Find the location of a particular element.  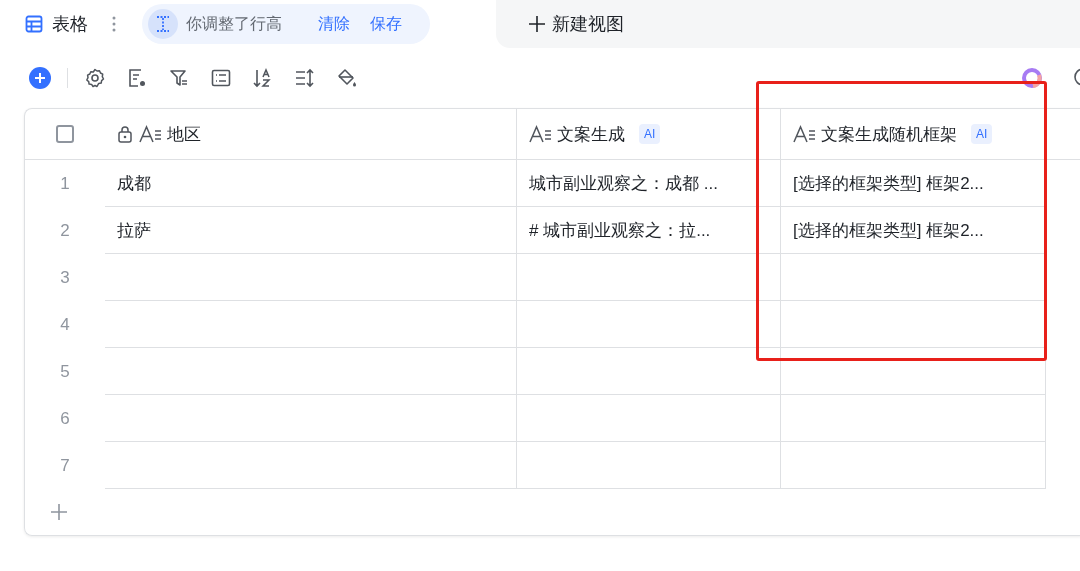

row-number: 4 is located at coordinates (65, 324).